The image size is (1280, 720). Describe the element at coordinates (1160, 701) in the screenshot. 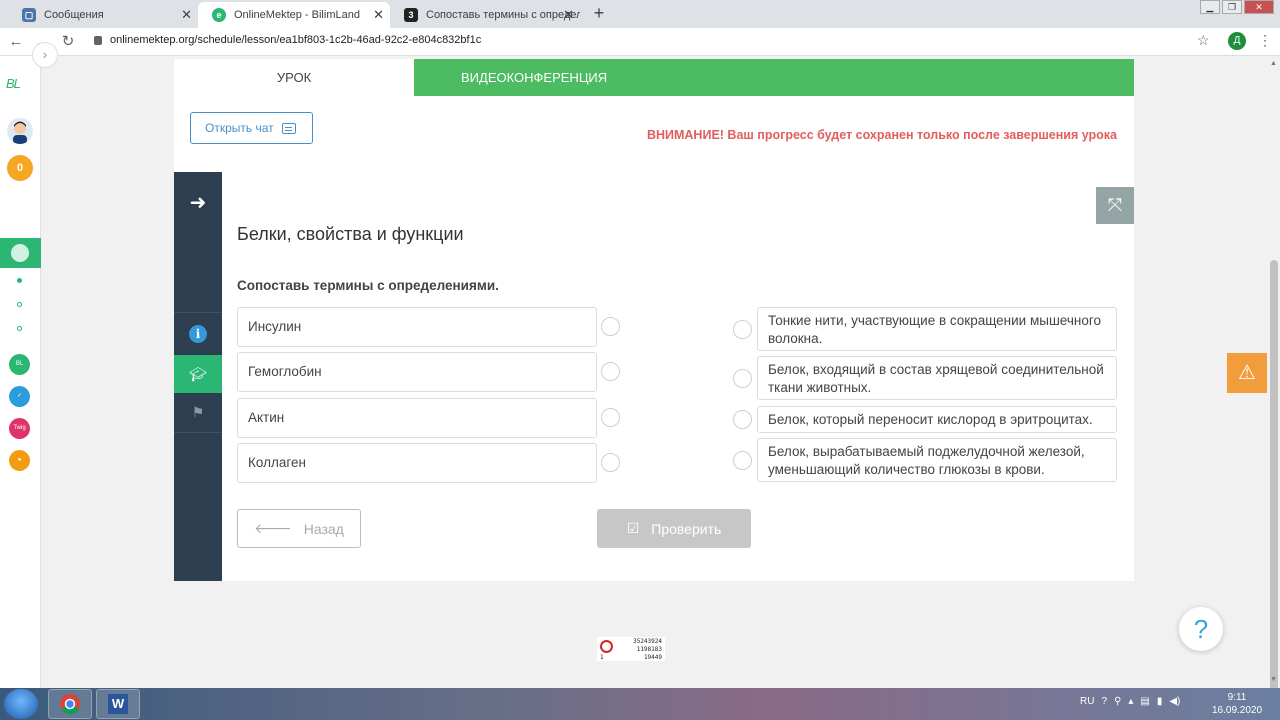

I see `signal-tray-icon: ▮` at that location.